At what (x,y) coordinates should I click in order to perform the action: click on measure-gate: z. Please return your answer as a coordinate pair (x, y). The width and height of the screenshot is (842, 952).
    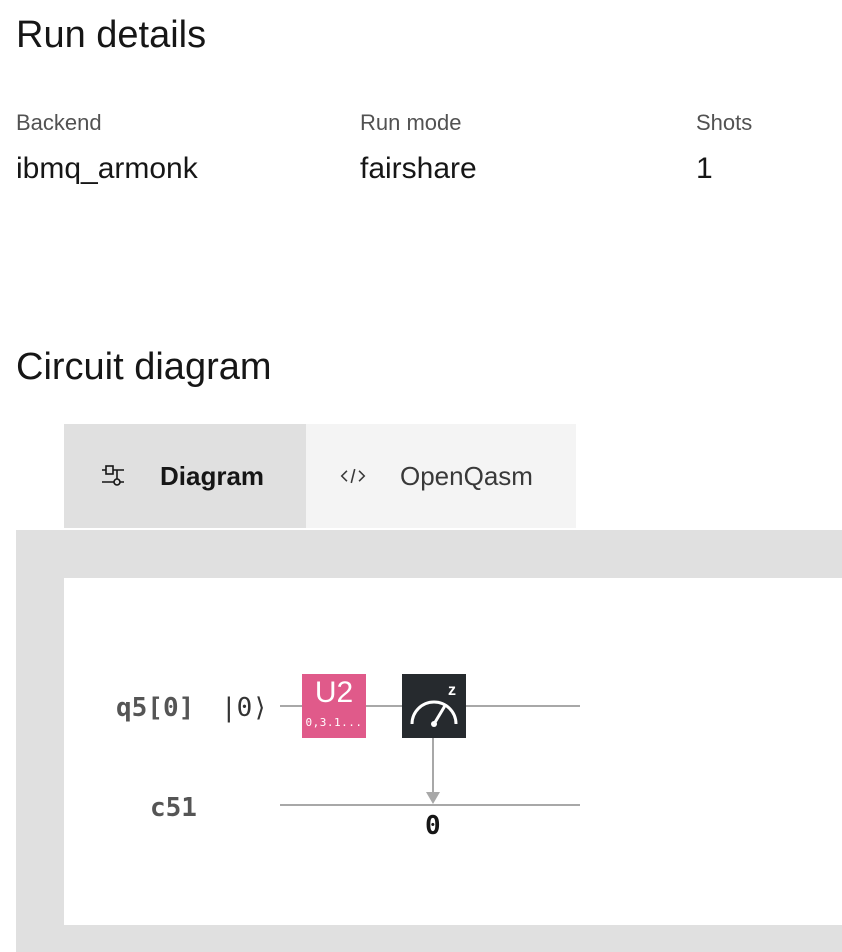
    Looking at the image, I should click on (434, 706).